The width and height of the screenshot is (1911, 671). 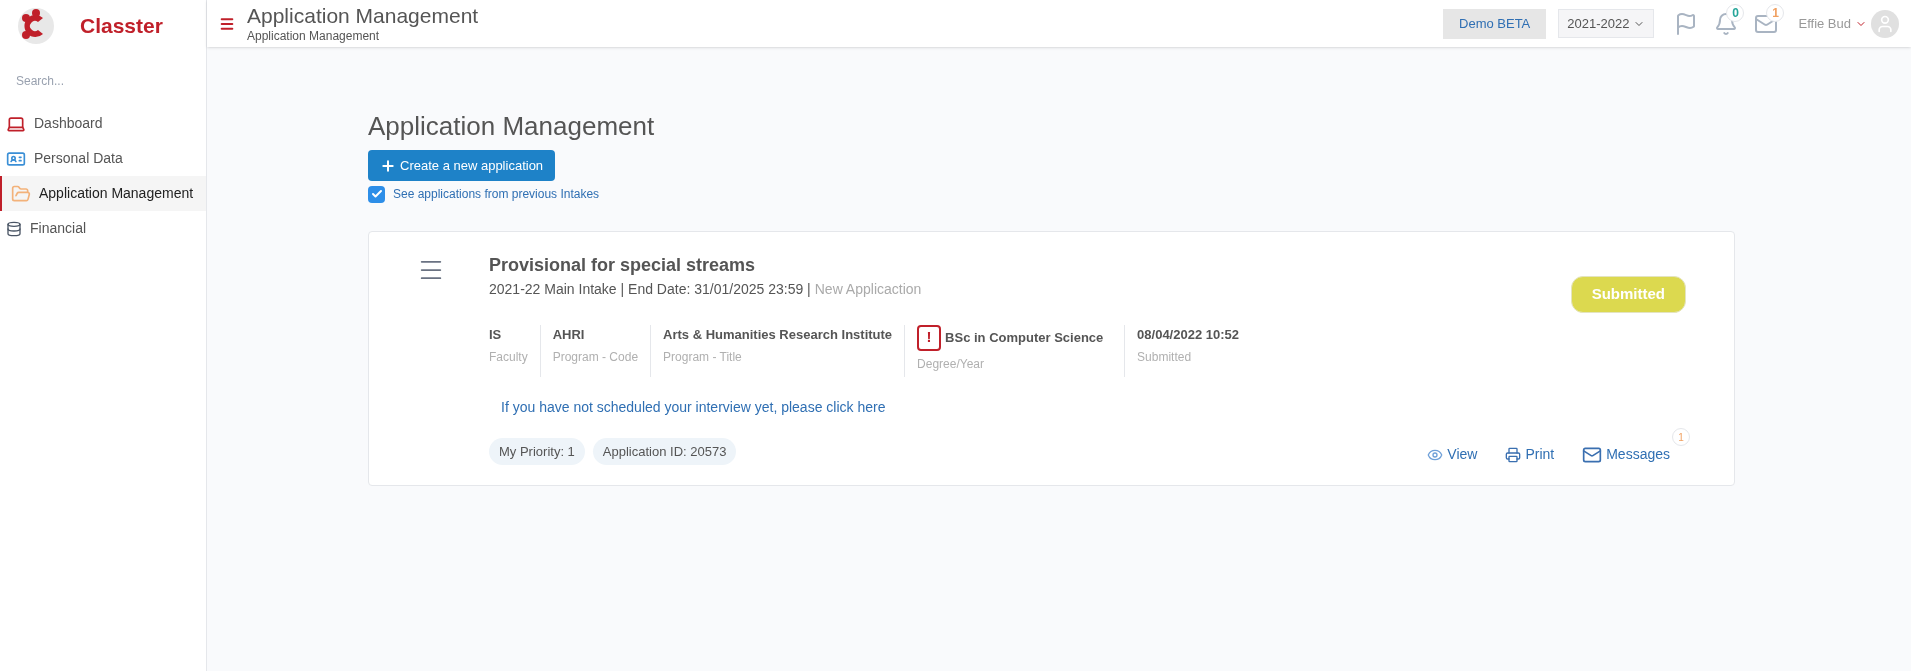 What do you see at coordinates (462, 165) in the screenshot?
I see `create-application-button: Create a new application` at bounding box center [462, 165].